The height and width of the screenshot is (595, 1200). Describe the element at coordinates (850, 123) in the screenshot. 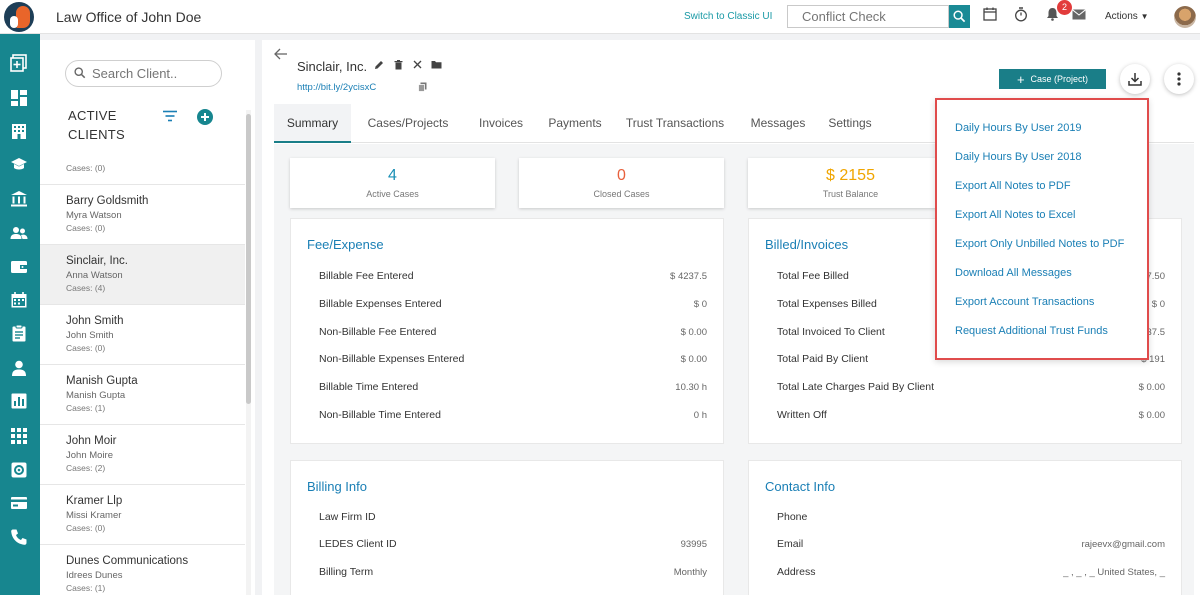

I see `tab-settings: Settings` at that location.